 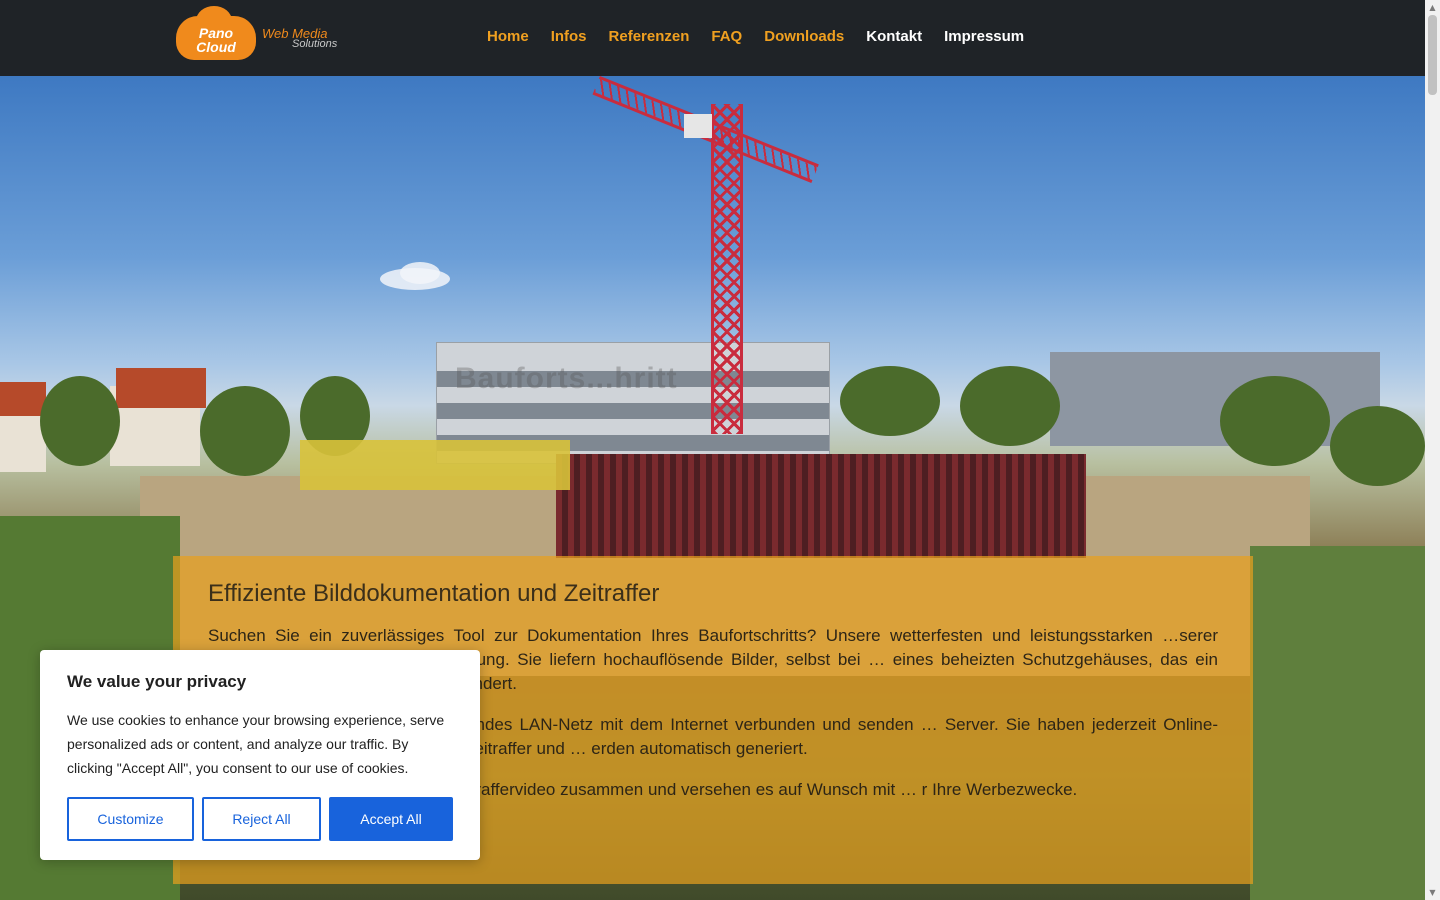 I want to click on ghost-heading: Bauforts...hritt, so click(x=566, y=378).